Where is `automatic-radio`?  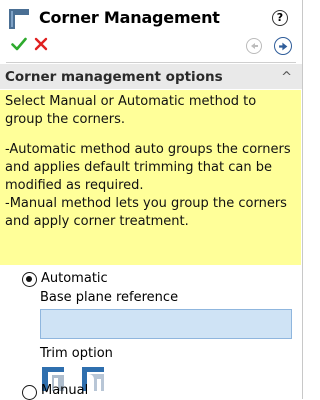
automatic-radio is located at coordinates (29, 279).